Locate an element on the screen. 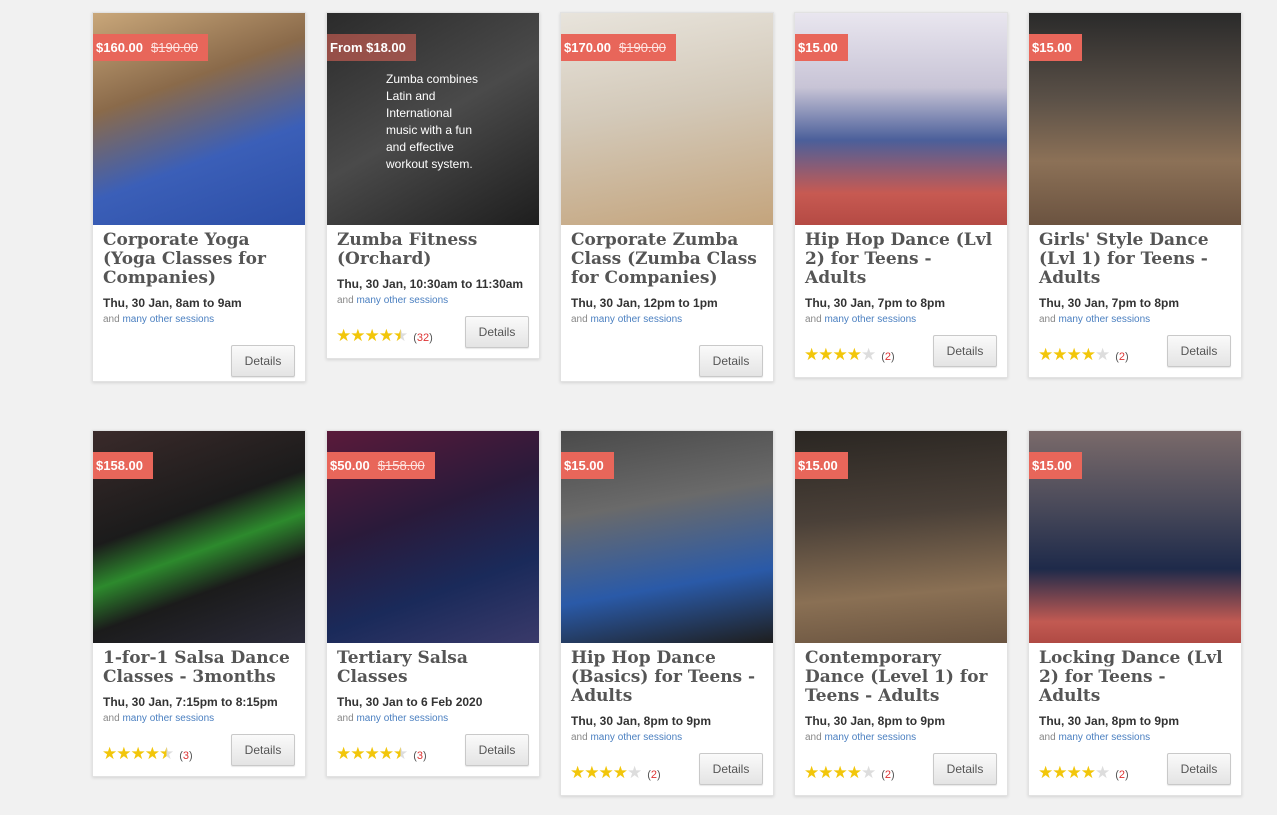 The height and width of the screenshot is (815, 1277). session-time: Thu, 30 Jan, 7:15pm to 8:15pm is located at coordinates (190, 702).